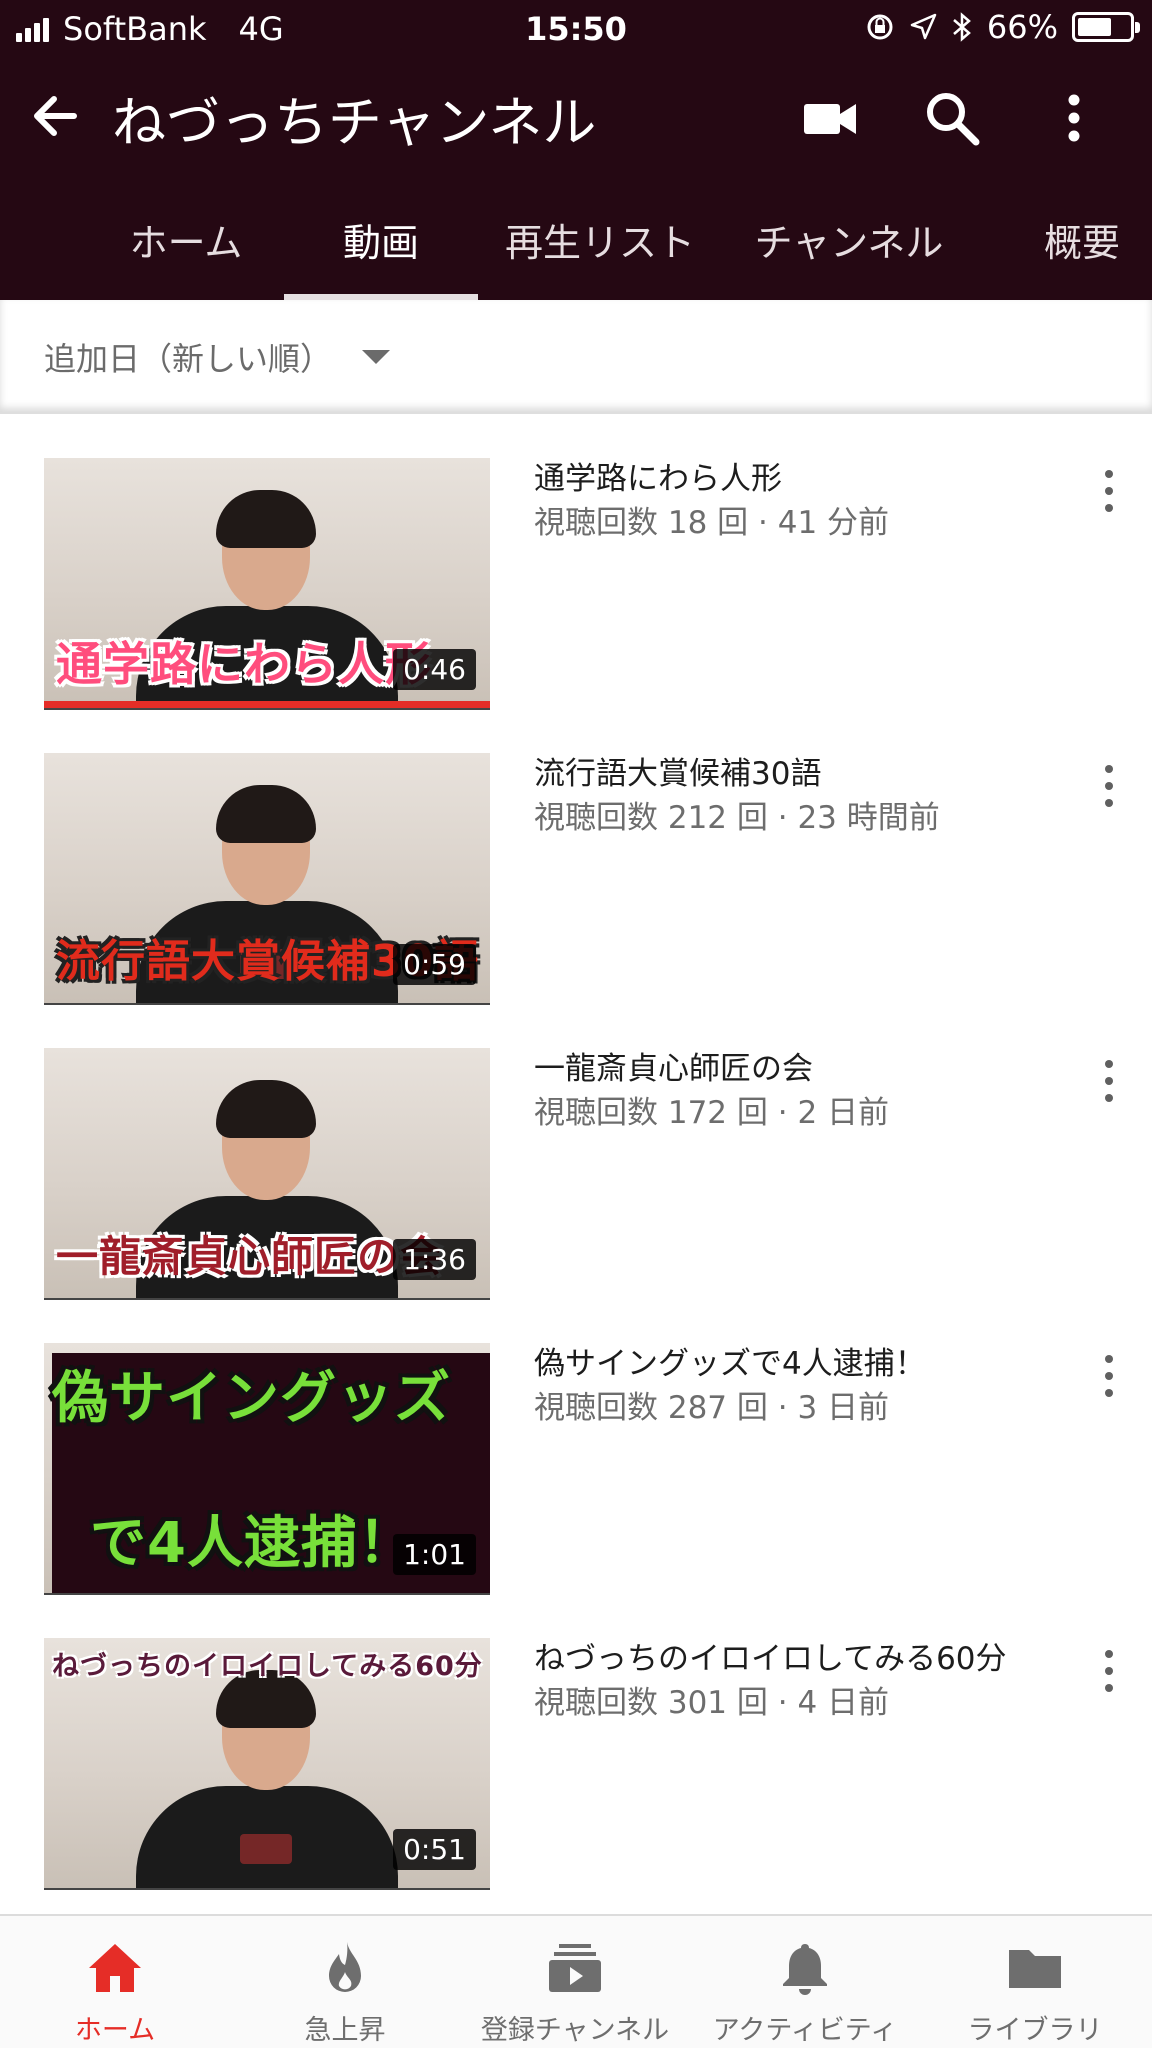 The width and height of the screenshot is (1152, 2048). What do you see at coordinates (354, 122) in the screenshot?
I see `channel-title: ねづっちチャンネル` at bounding box center [354, 122].